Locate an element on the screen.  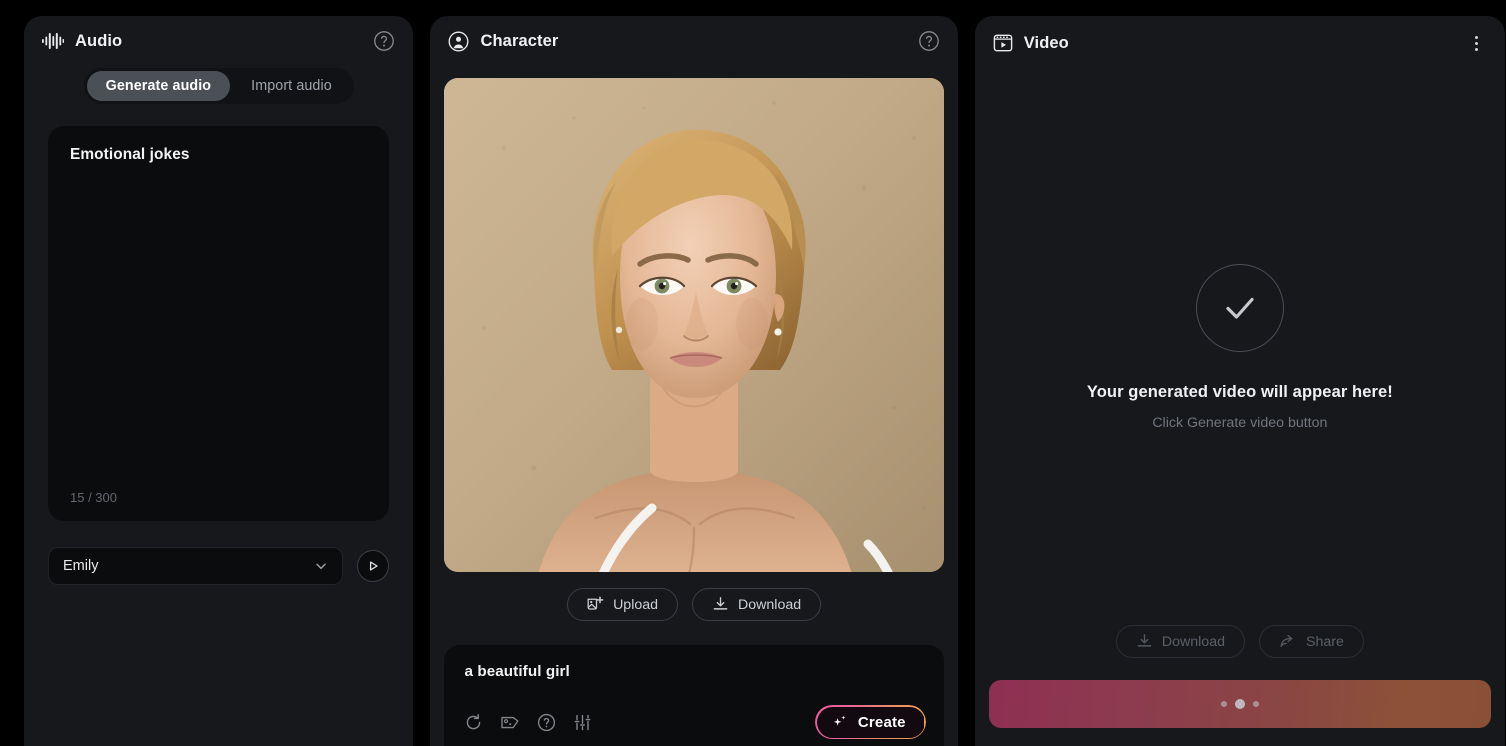
video-panel-title-group: Video is located at coordinates (1031, 43).